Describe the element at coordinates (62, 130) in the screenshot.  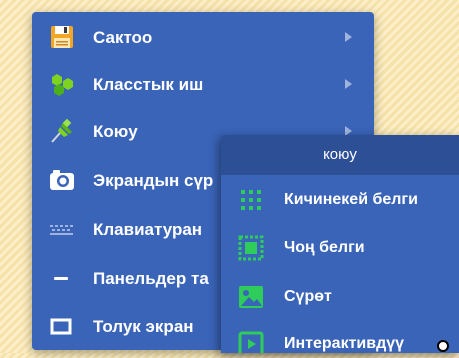
I see `pushpin-icon` at that location.